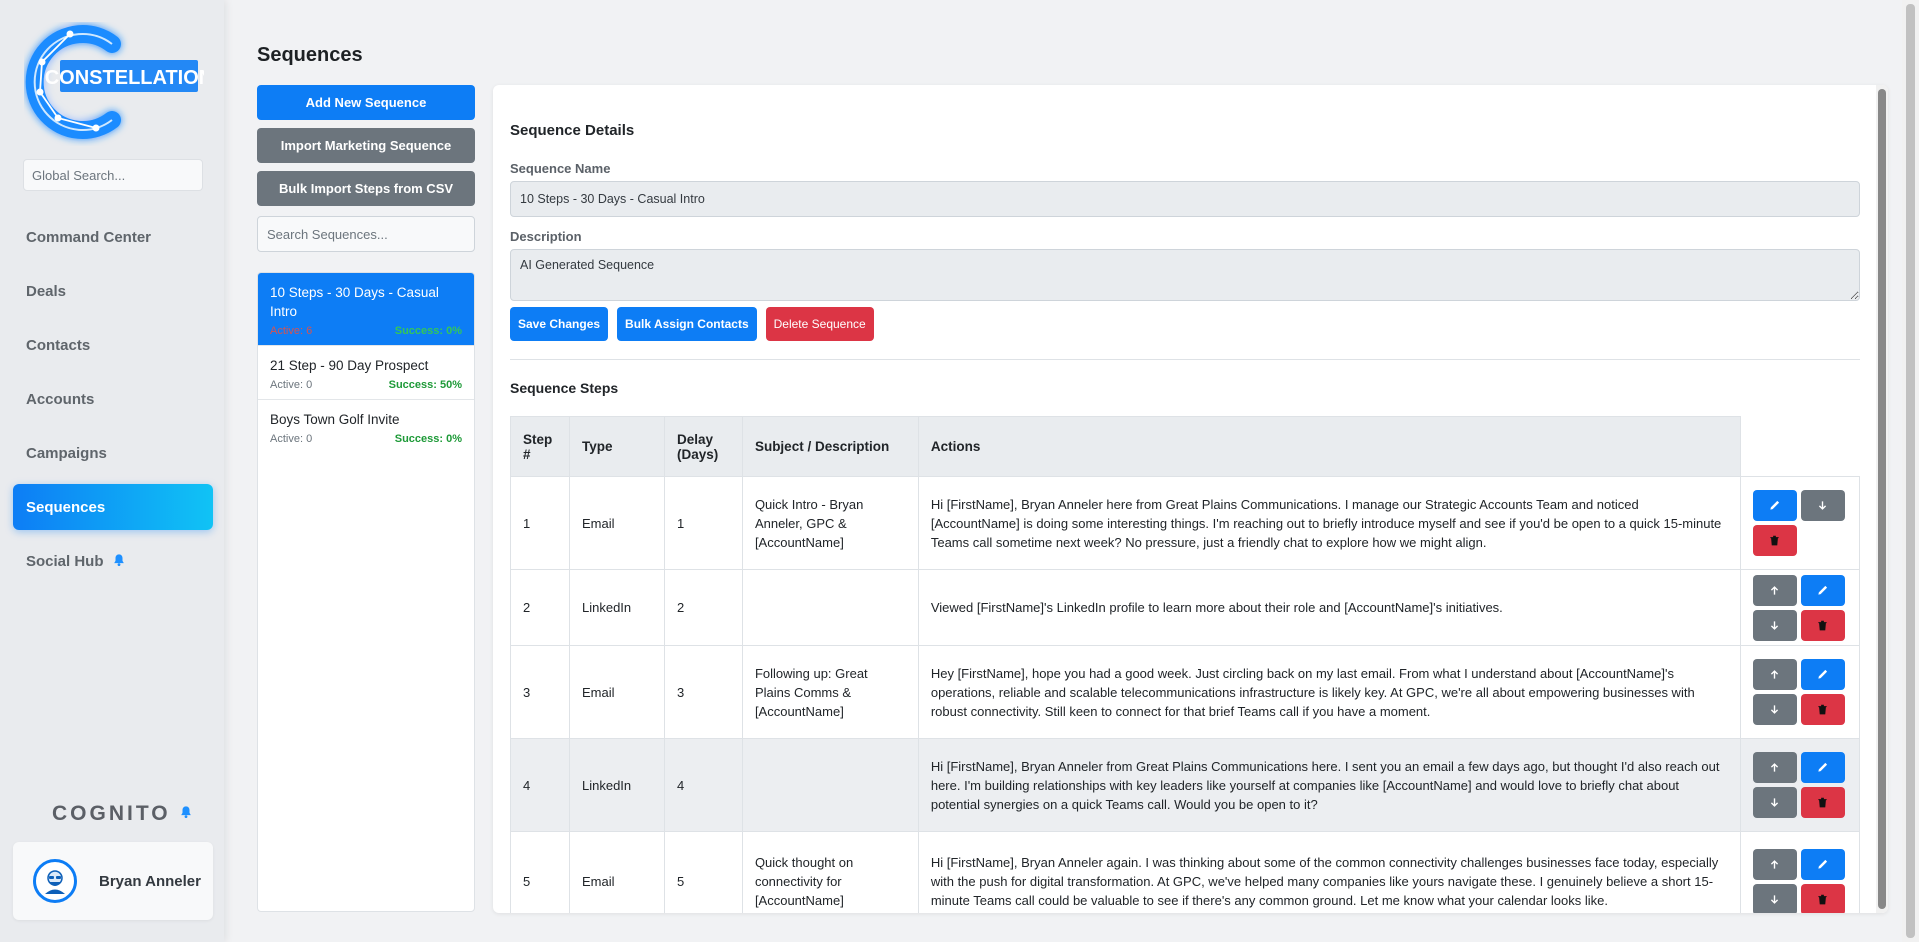  I want to click on import-marketing-sequence-button: Import Marketing Sequence, so click(366, 145).